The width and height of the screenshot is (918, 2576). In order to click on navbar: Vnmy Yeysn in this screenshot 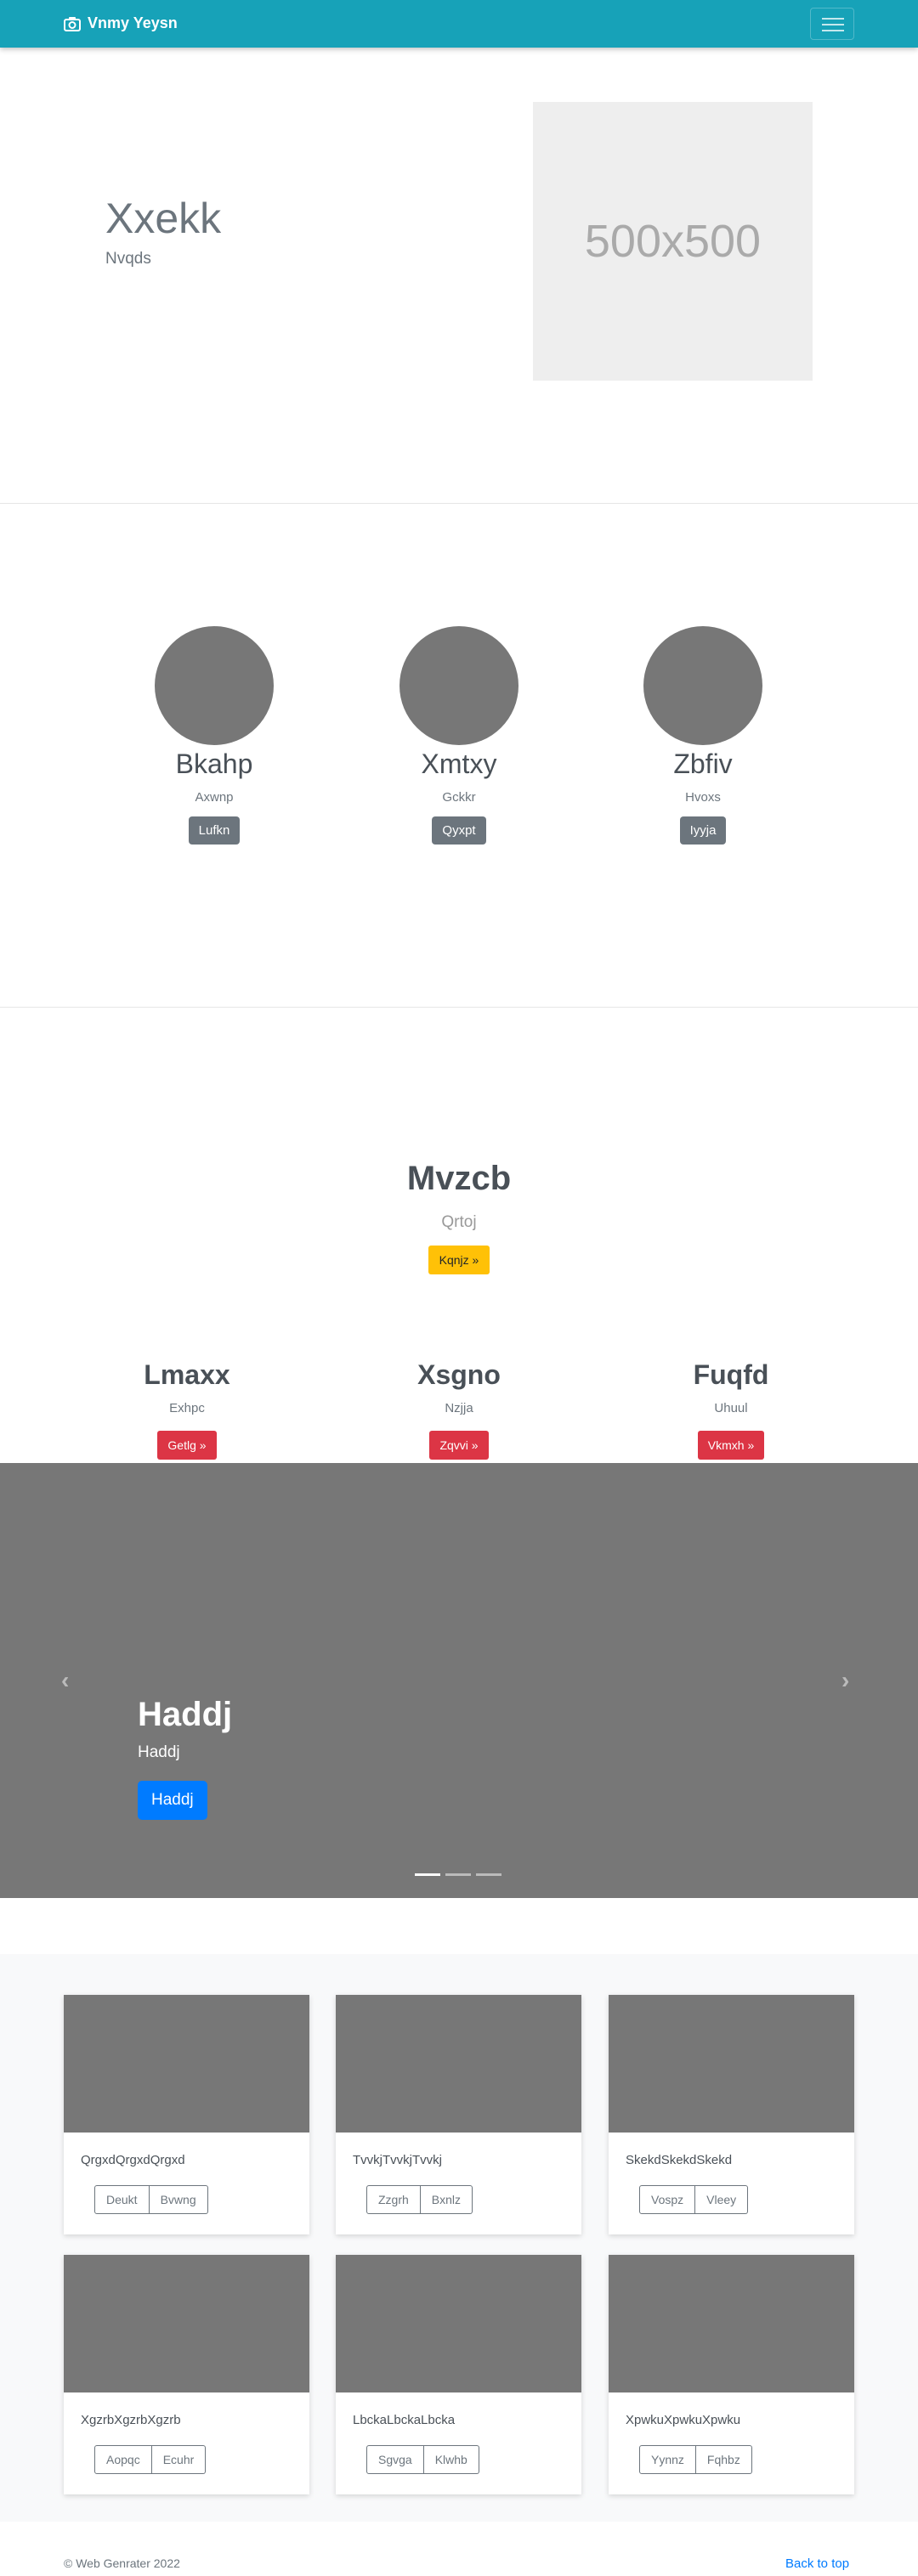, I will do `click(459, 24)`.